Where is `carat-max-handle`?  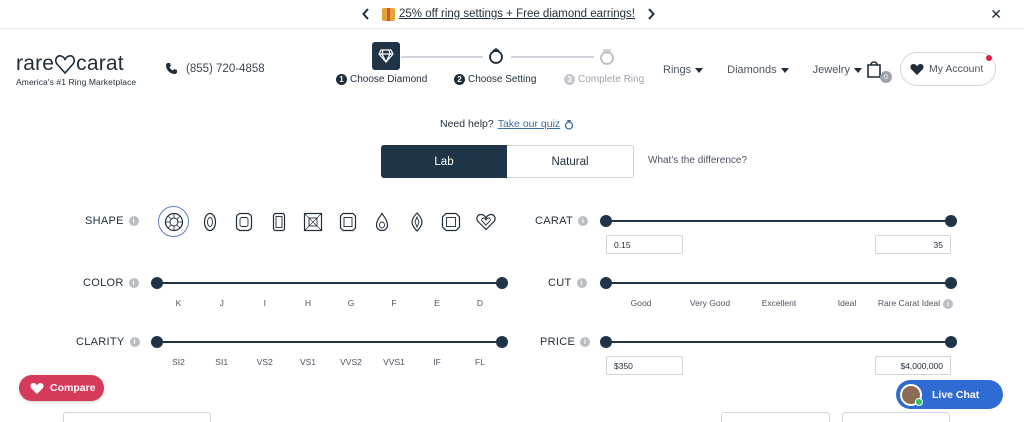 carat-max-handle is located at coordinates (951, 221).